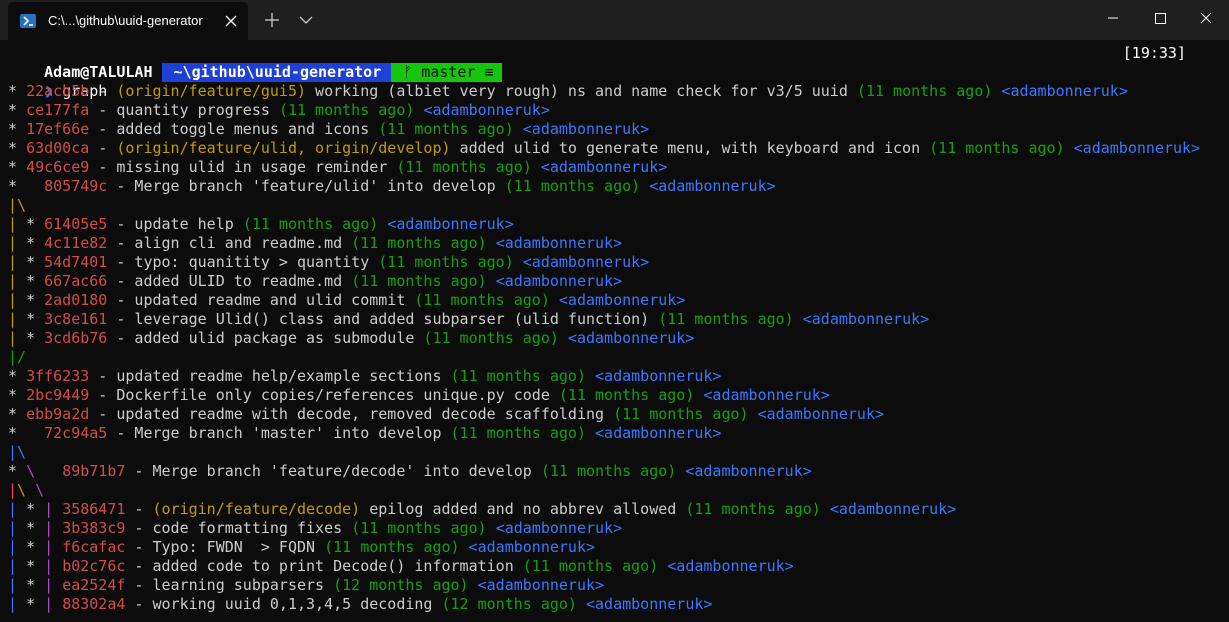 This screenshot has height=622, width=1229. Describe the element at coordinates (256, 509) in the screenshot. I see `commit-refs: (origin/feature/decode)` at that location.